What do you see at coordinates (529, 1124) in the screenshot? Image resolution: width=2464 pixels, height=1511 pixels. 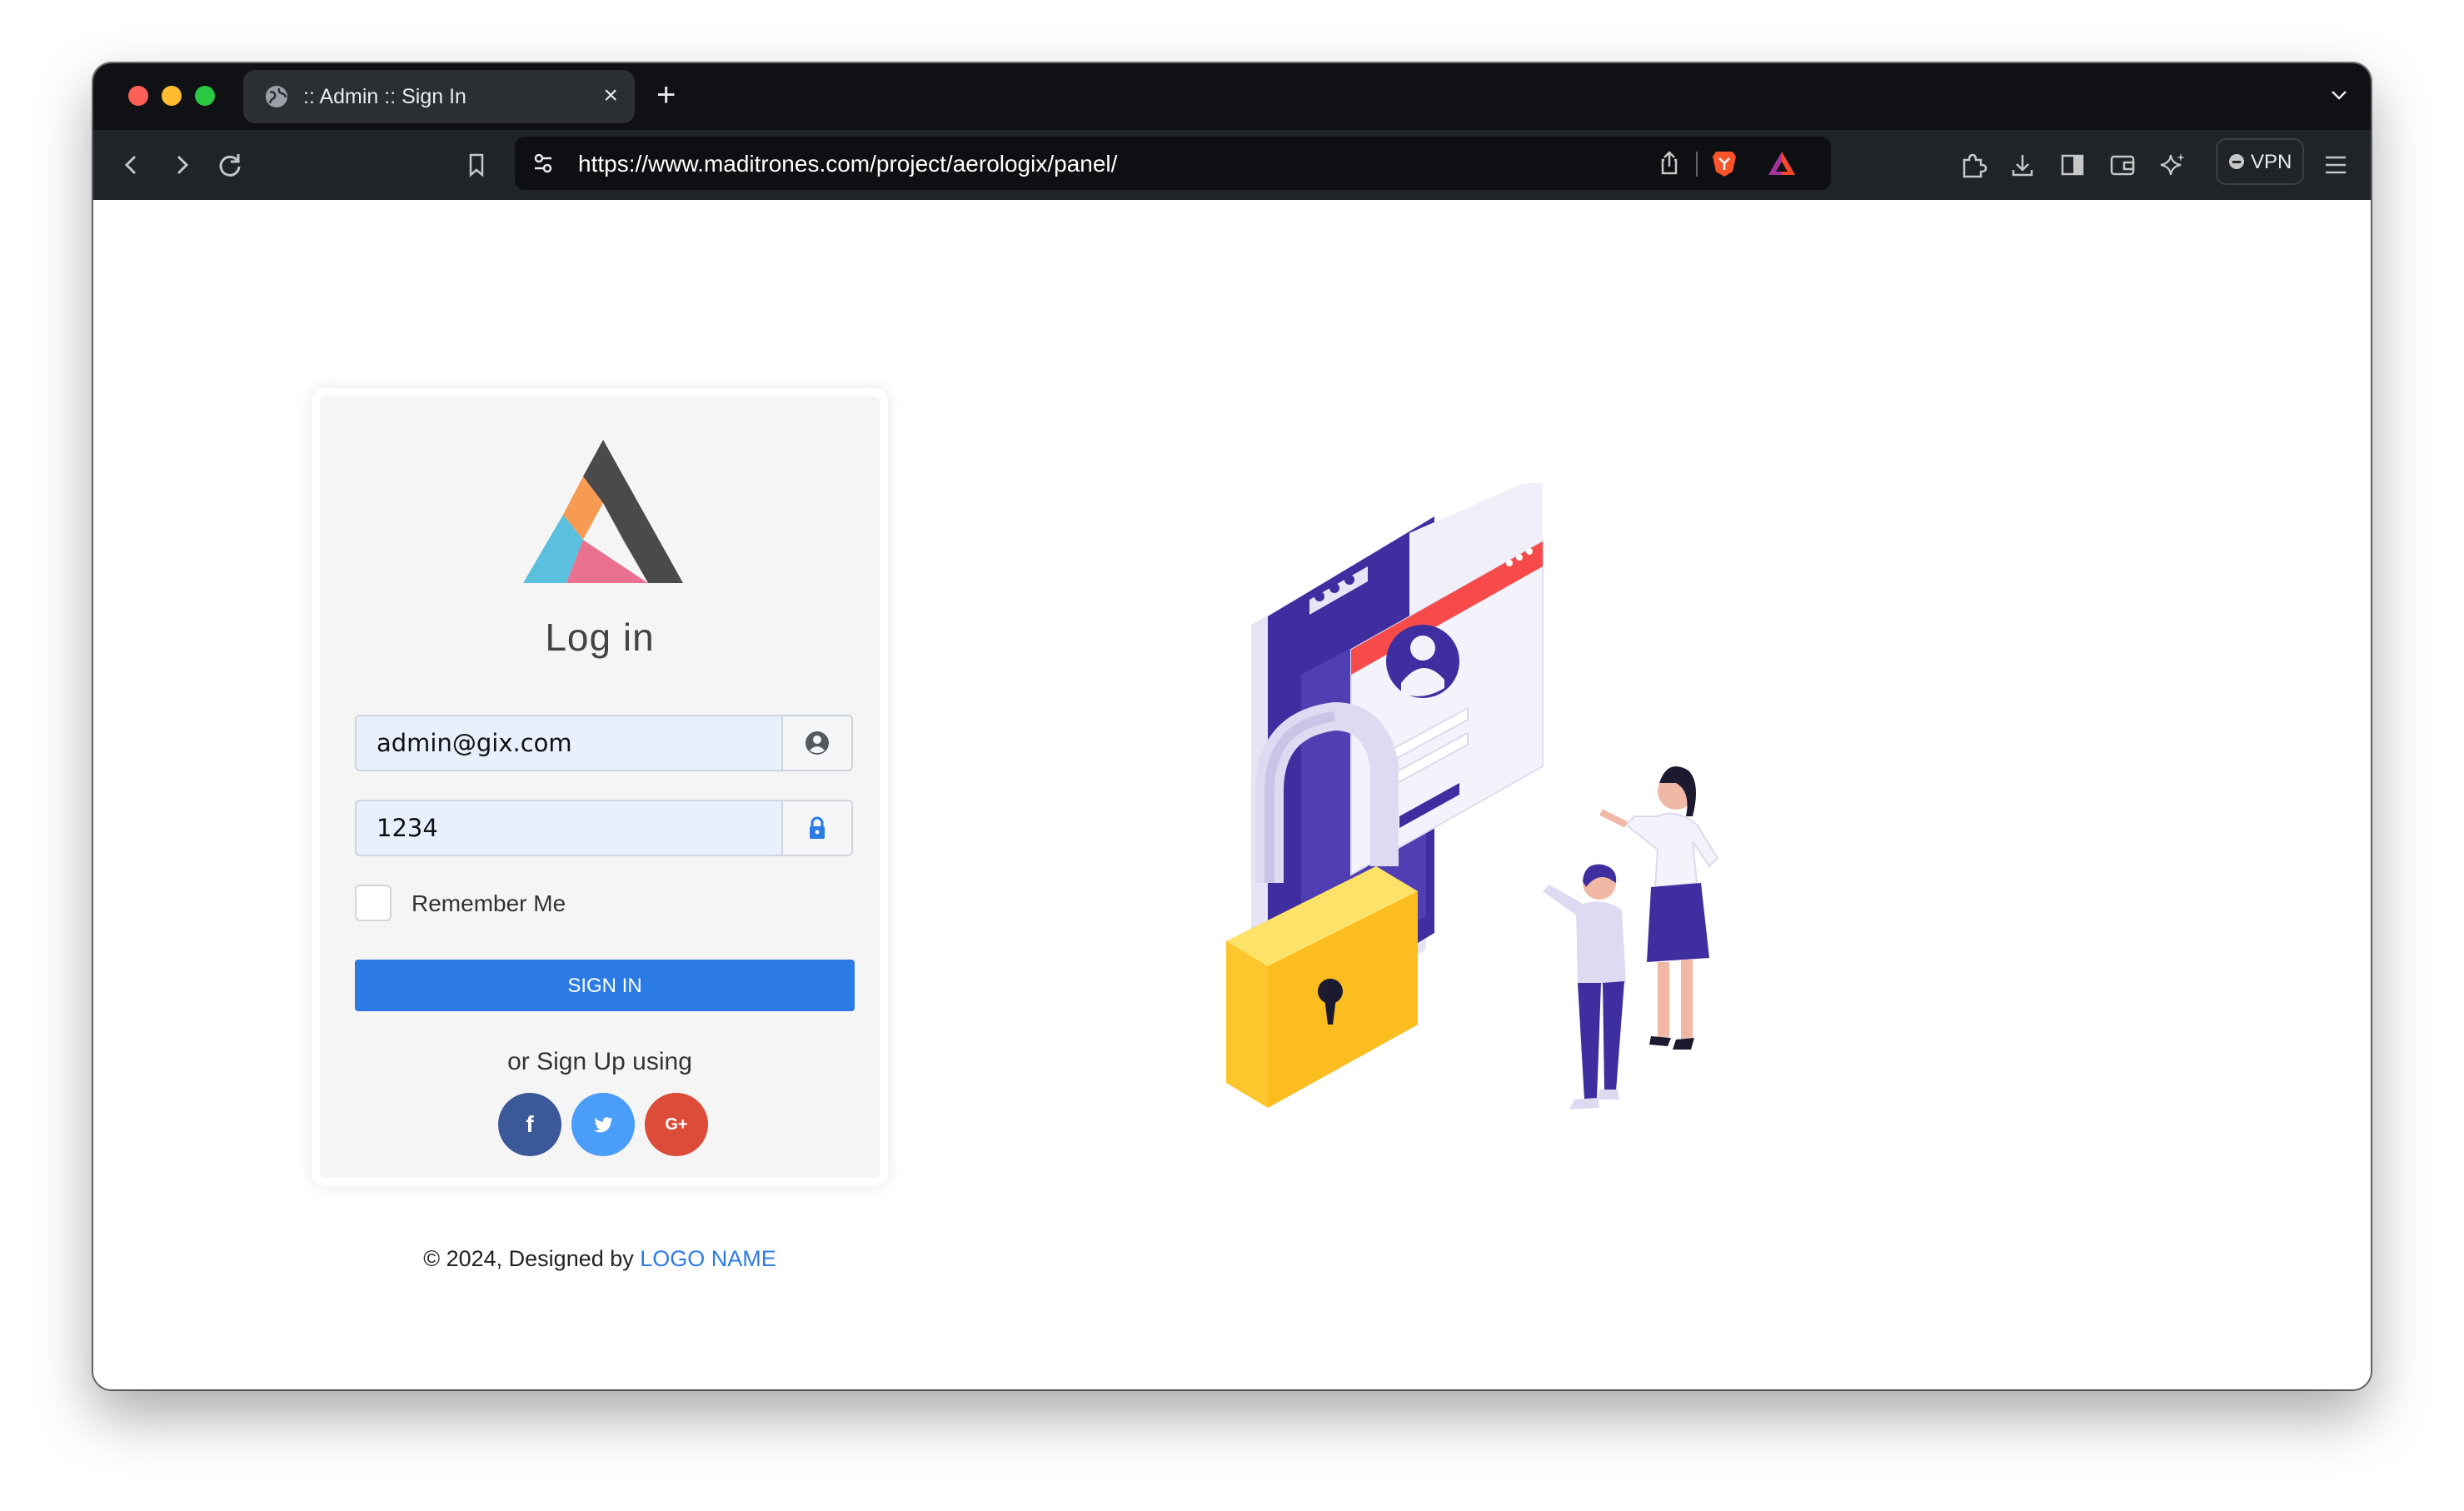 I see `facebook-signup-button: f` at bounding box center [529, 1124].